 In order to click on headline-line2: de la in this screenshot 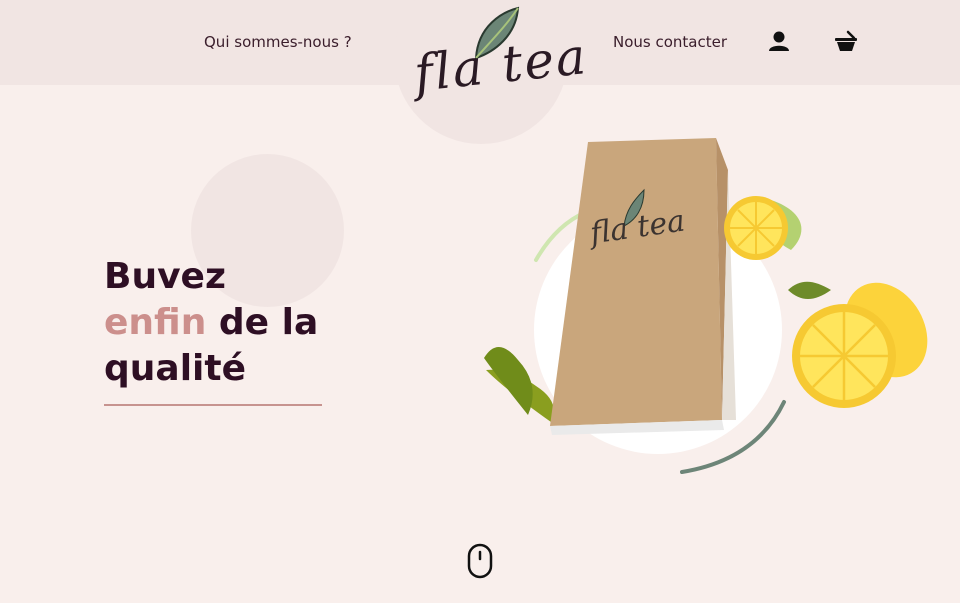, I will do `click(262, 322)`.